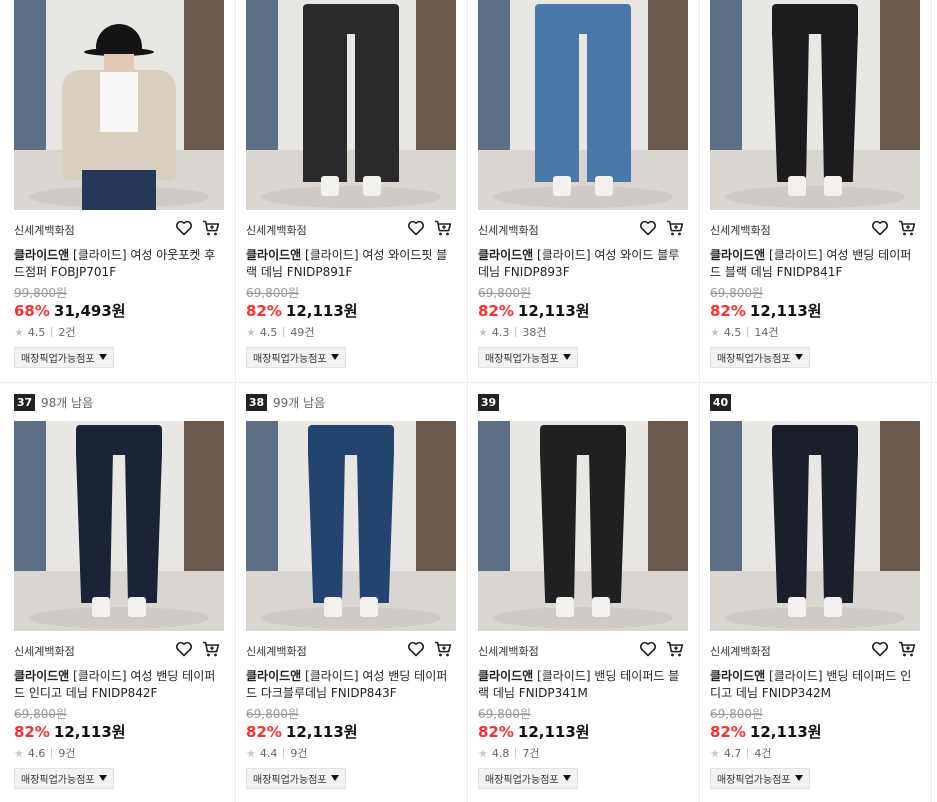 This screenshot has width=937, height=802. I want to click on product-name: 클라이드앤 [클라이드] 밴딩 테이퍼드 인디고 데님 FNIDP342M, so click(815, 685).